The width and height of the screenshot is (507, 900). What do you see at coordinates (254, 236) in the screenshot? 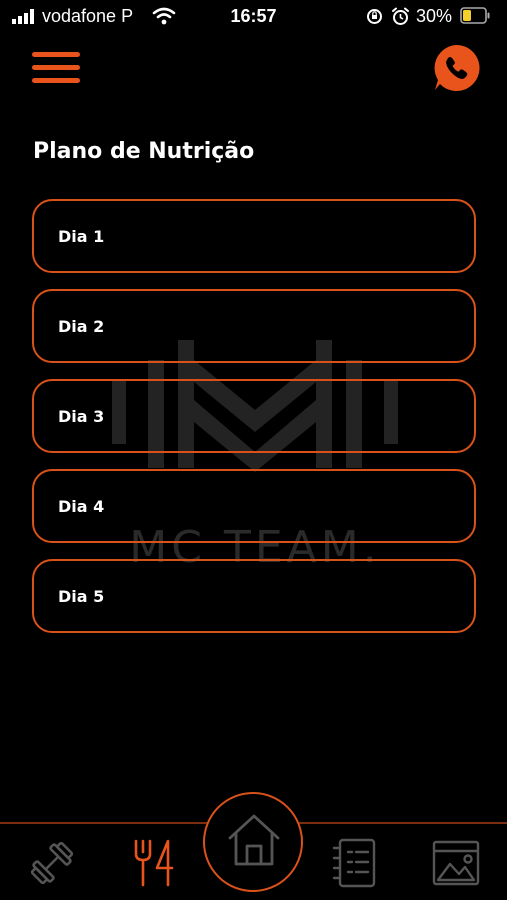
I see `day-item-1: Dia 1` at bounding box center [254, 236].